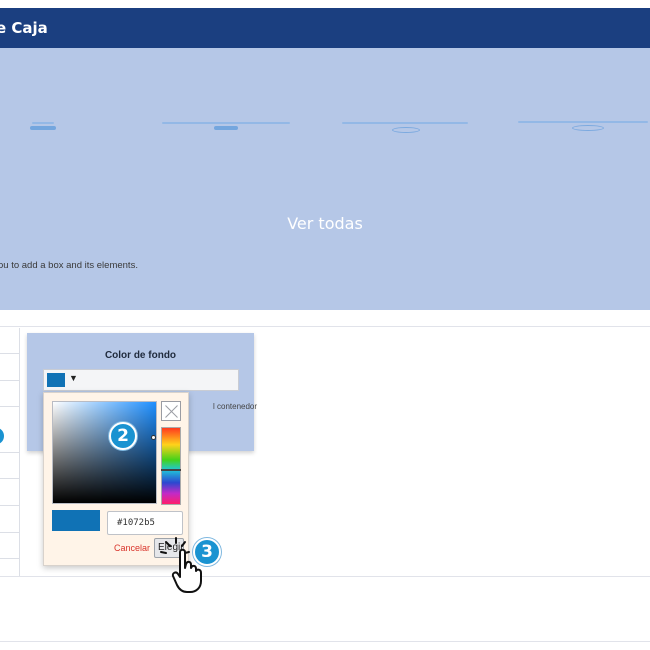 This screenshot has width=650, height=650. Describe the element at coordinates (69, 265) in the screenshot. I see `hero-description: ou to add a box and its elements.` at that location.